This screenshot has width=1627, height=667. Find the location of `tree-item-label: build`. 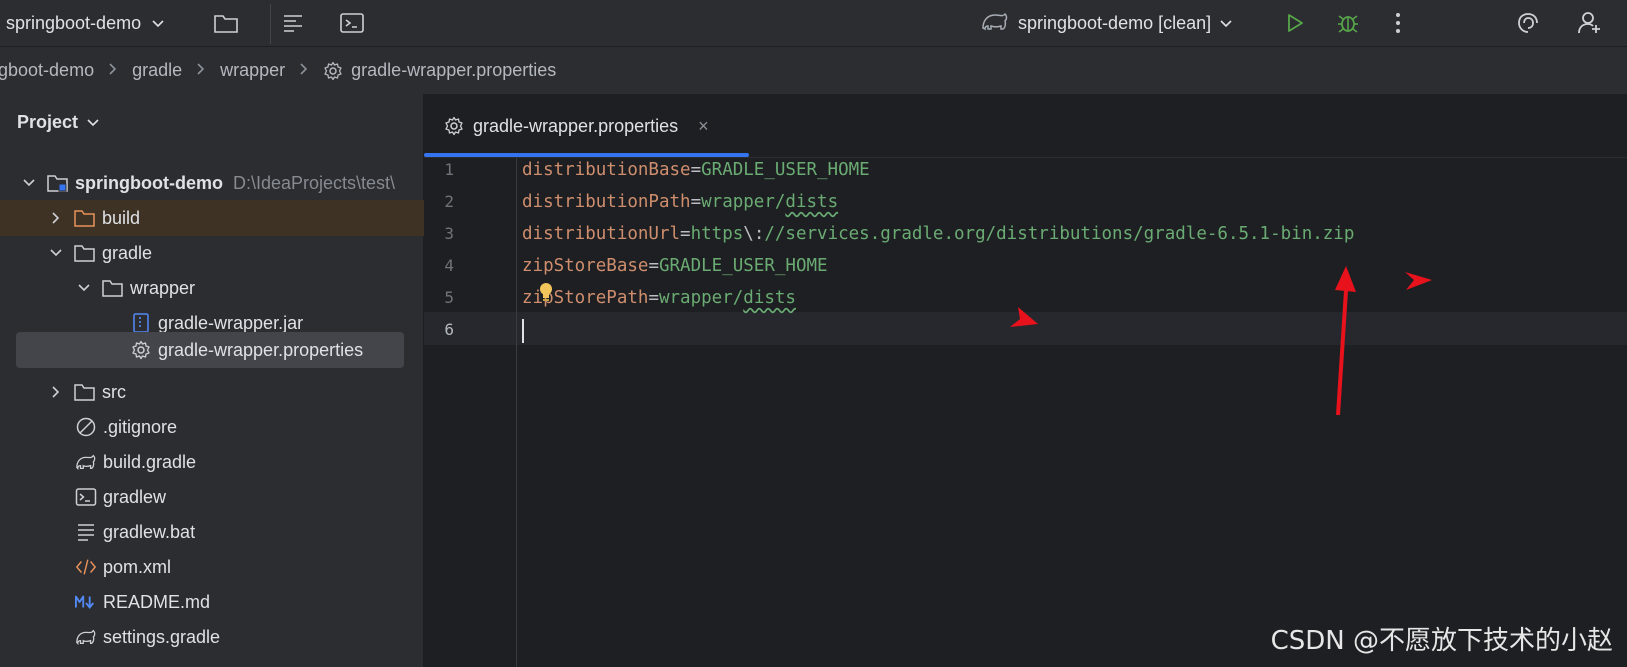

tree-item-label: build is located at coordinates (121, 217).